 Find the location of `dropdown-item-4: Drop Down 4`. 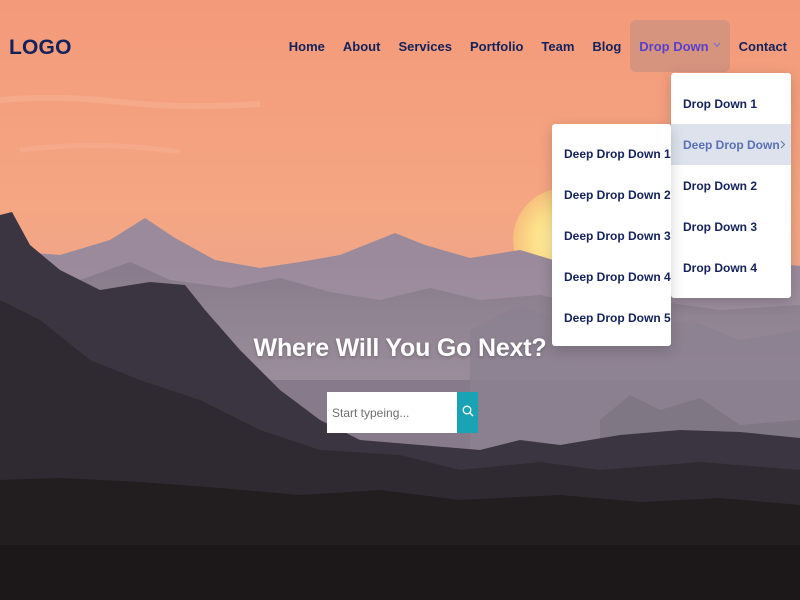

dropdown-item-4: Drop Down 4 is located at coordinates (731, 267).